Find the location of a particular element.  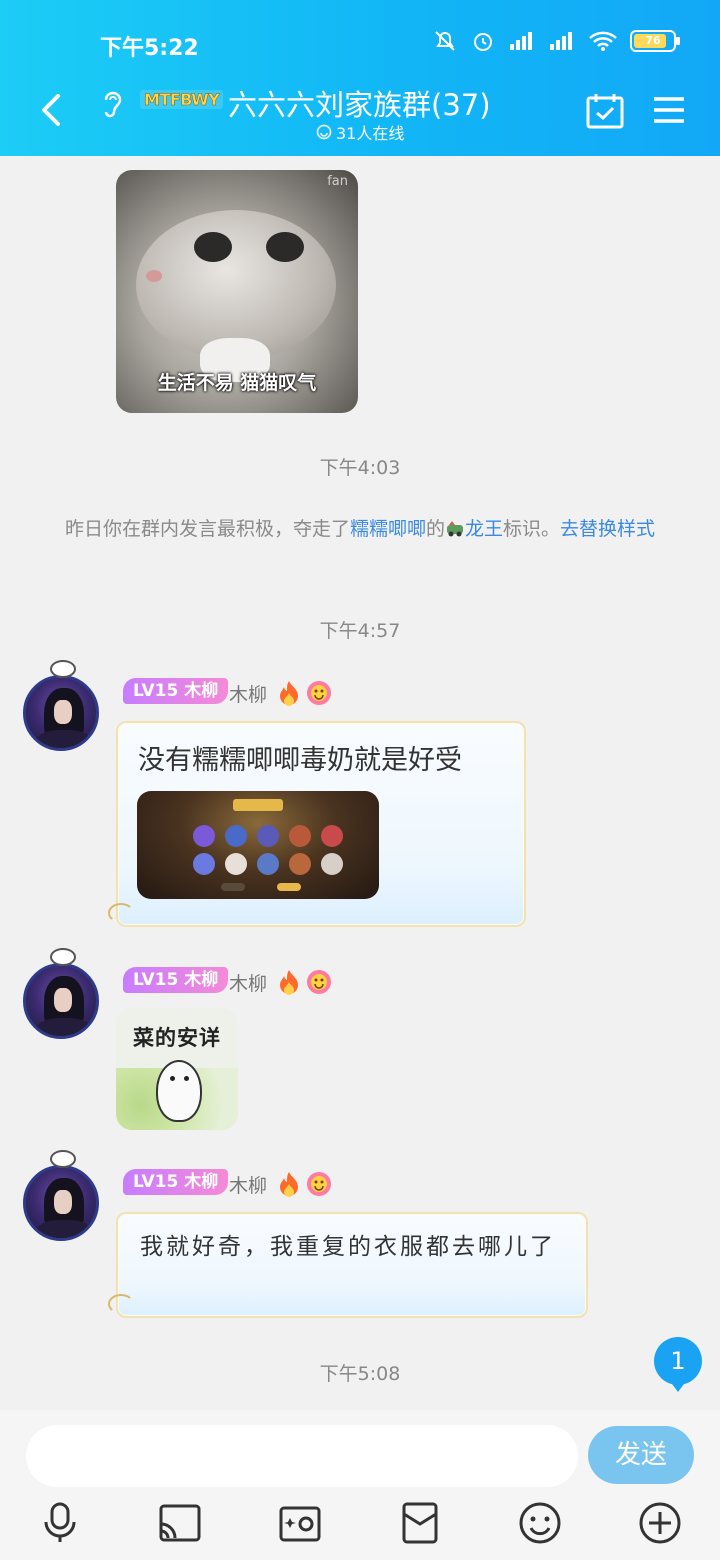

timestamp: 下午4:57 is located at coordinates (360, 631).